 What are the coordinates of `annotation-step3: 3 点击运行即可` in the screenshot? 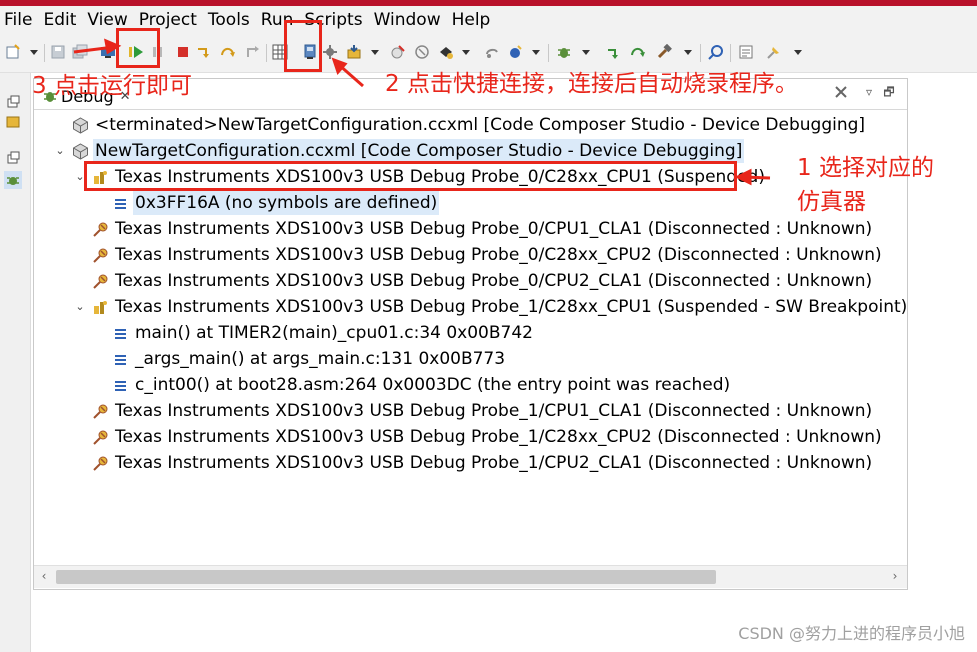 It's located at (112, 86).